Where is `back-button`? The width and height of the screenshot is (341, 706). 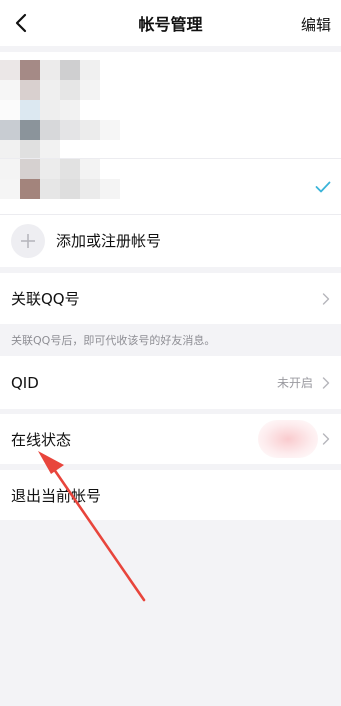
back-button is located at coordinates (21, 23).